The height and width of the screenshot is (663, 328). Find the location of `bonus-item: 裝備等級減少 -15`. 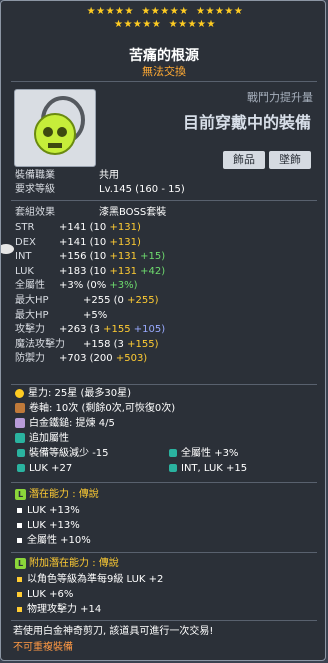

bonus-item: 裝備等級減少 -15 is located at coordinates (63, 454).